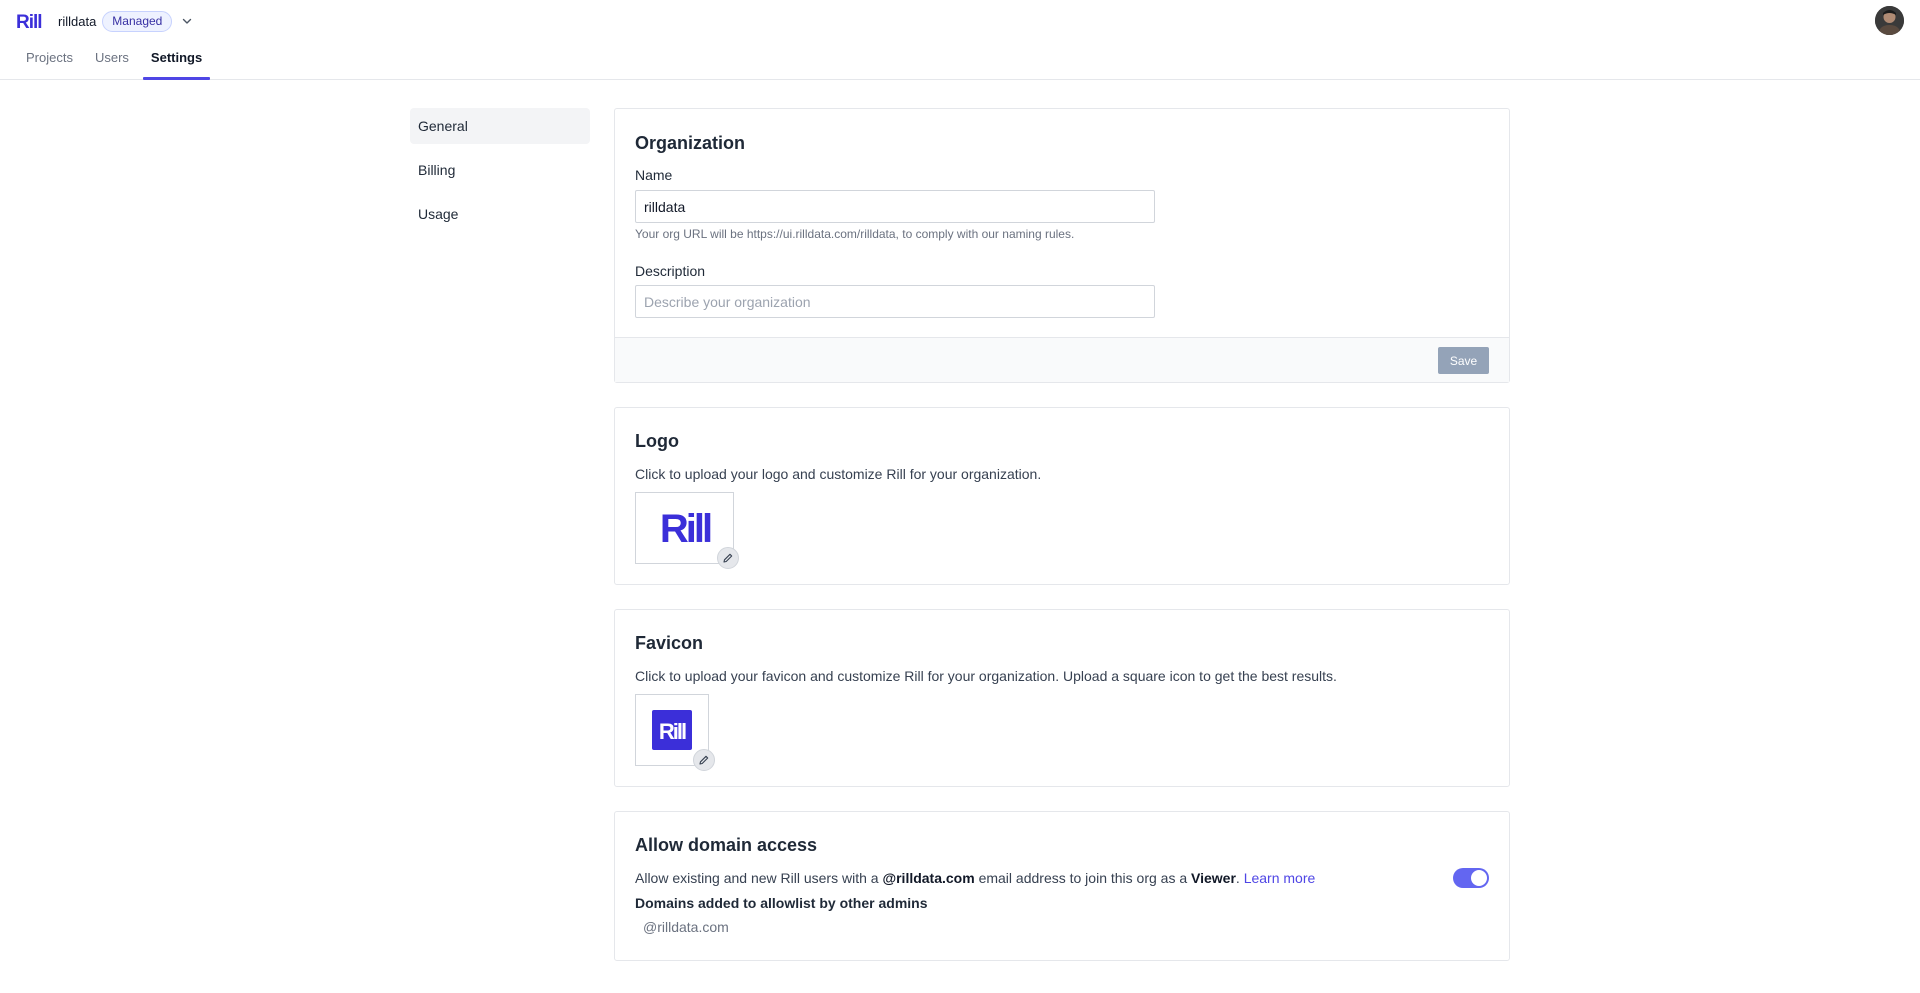 The image size is (1920, 993). Describe the element at coordinates (1479, 878) in the screenshot. I see `toggle-knob` at that location.